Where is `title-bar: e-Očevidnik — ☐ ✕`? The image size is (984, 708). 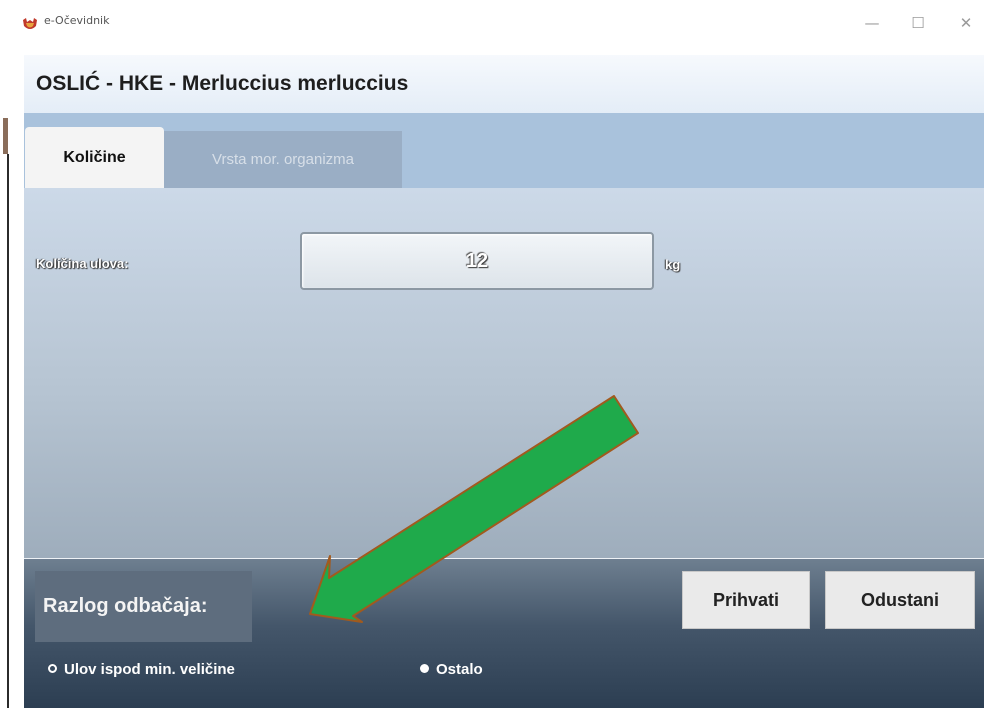
title-bar: e-Očevidnik — ☐ ✕ is located at coordinates (492, 22).